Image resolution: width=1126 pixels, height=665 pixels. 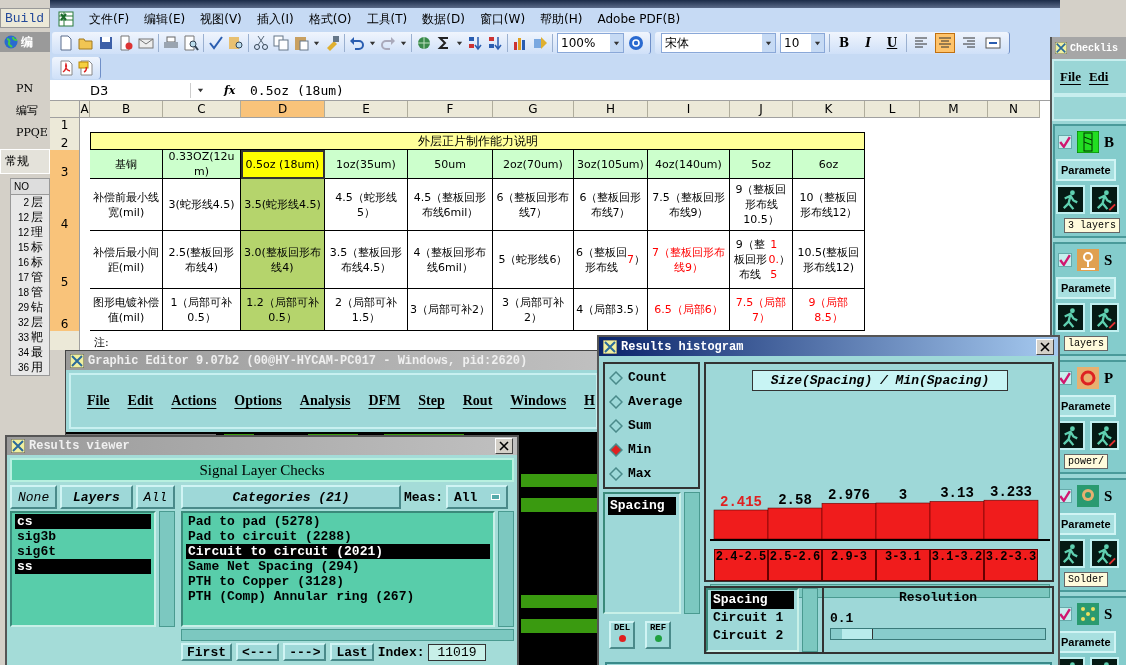 What do you see at coordinates (305, 652) in the screenshot?
I see `nav-button: --->` at bounding box center [305, 652].